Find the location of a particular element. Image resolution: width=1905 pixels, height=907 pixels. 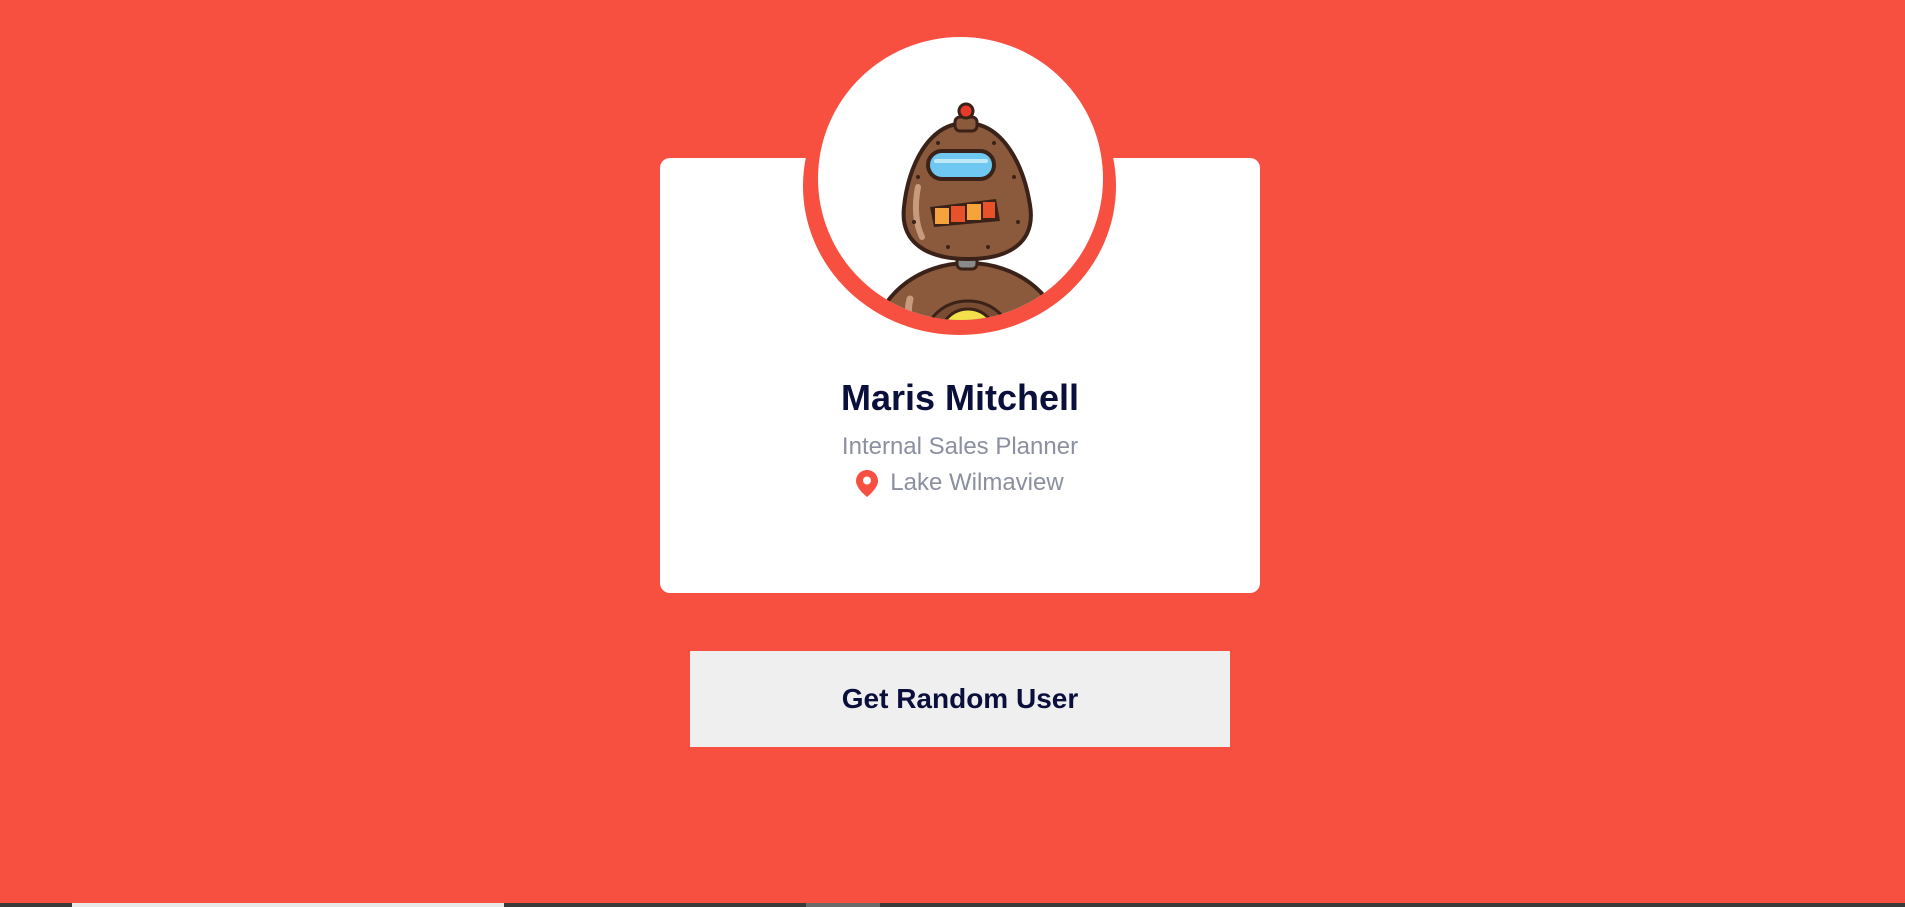

location-text: Lake Wilmaview is located at coordinates (977, 482).